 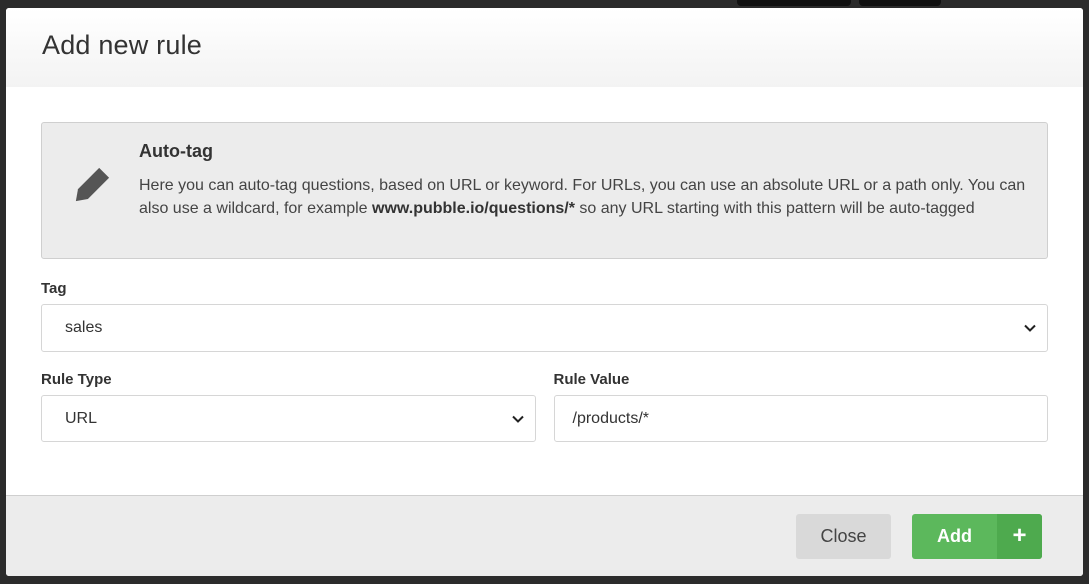 What do you see at coordinates (591, 379) in the screenshot?
I see `rule-value-label: Rule Value` at bounding box center [591, 379].